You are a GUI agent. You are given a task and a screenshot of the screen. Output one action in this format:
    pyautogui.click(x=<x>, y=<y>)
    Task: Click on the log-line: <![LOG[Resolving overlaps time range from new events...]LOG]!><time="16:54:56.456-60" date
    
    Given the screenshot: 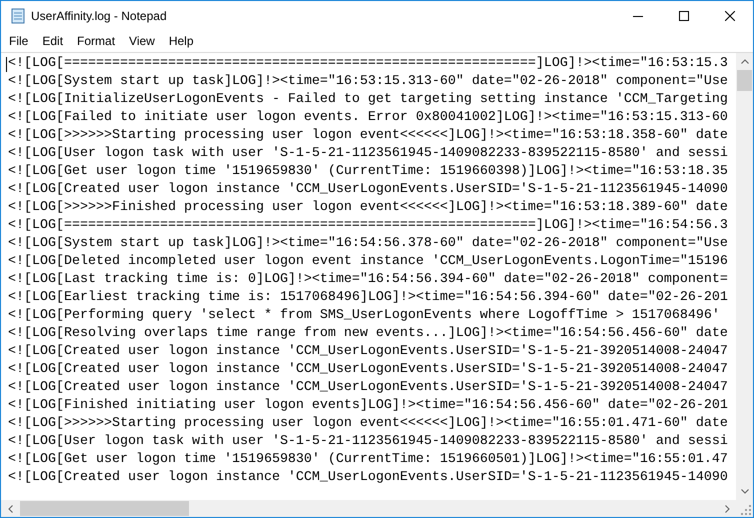 What is the action you would take?
    pyautogui.click(x=368, y=334)
    